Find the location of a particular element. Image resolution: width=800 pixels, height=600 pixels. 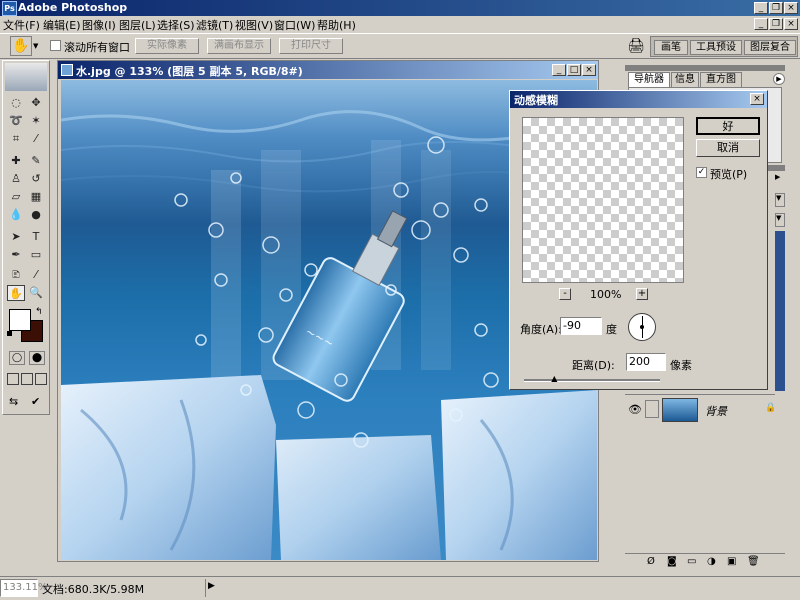

marquee-tool-icon: ◌ is located at coordinates (16, 103).